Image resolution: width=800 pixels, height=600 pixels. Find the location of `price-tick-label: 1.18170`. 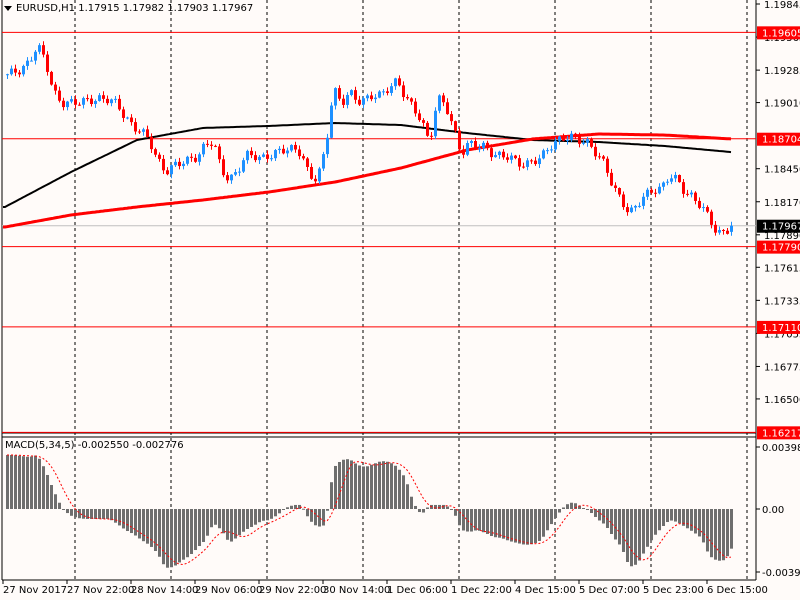

price-tick-label: 1.18170 is located at coordinates (782, 203).